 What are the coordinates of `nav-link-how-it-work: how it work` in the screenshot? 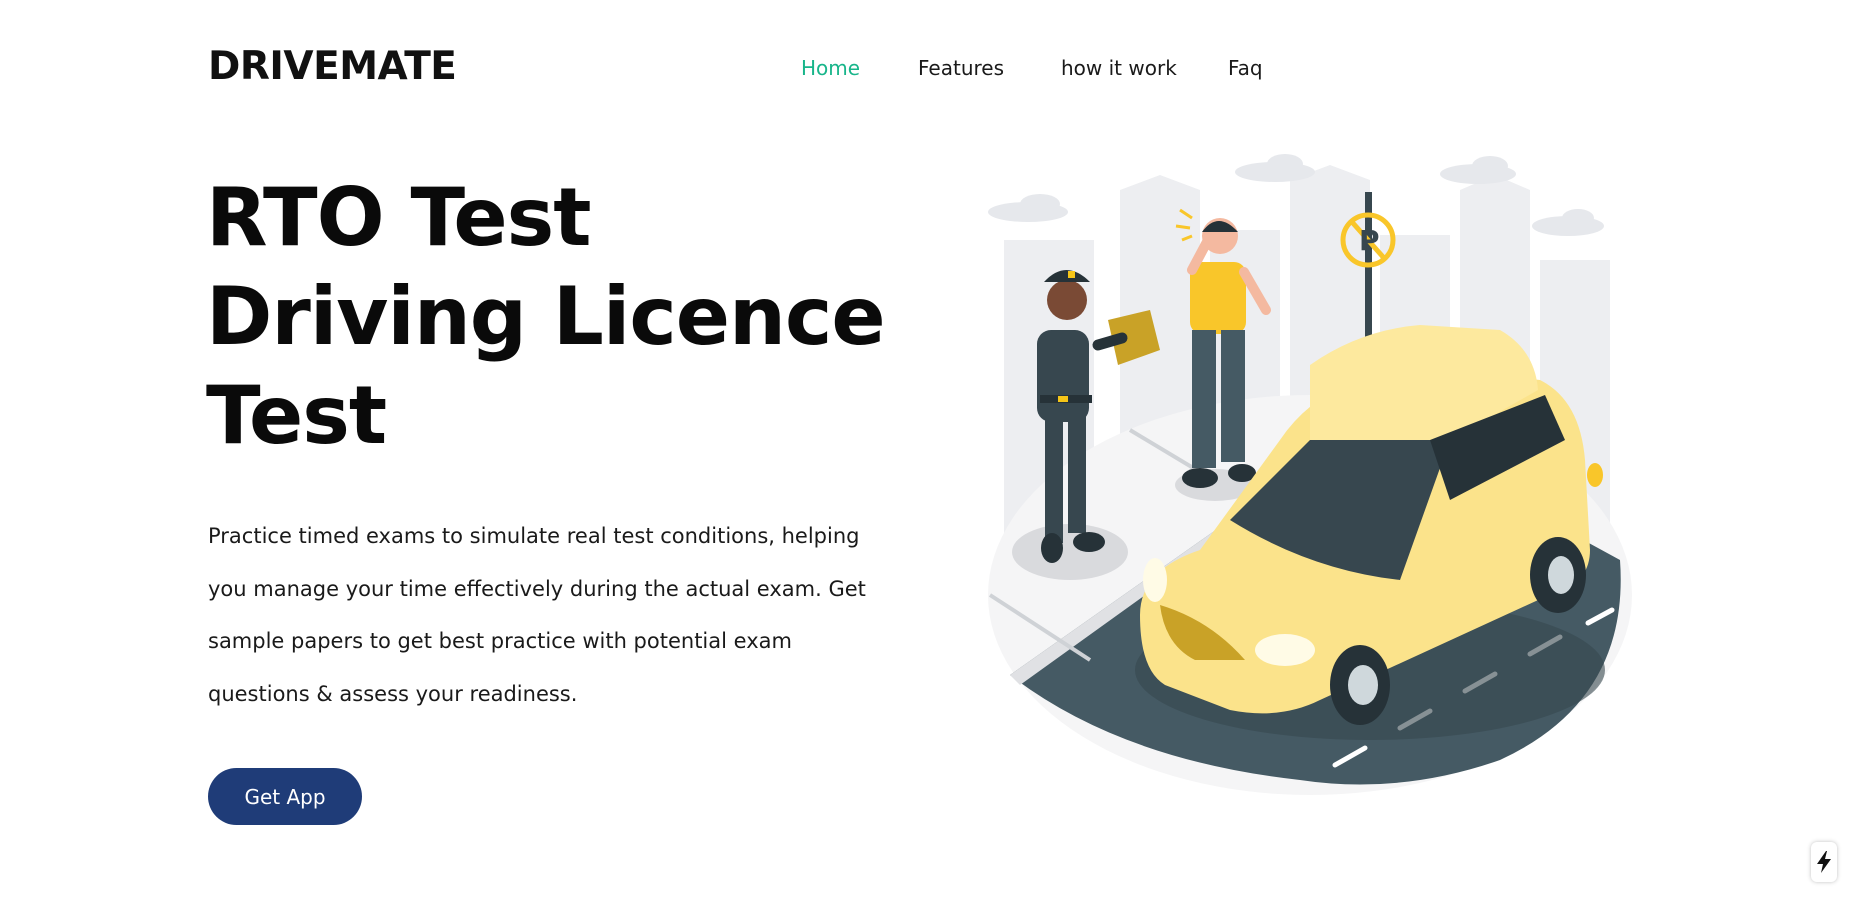 It's located at (1119, 68).